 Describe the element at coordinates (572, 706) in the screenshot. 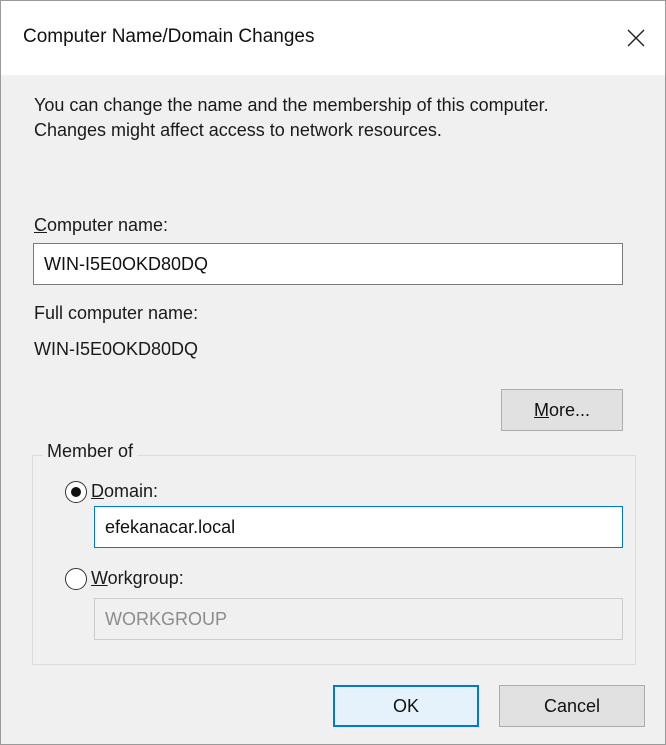

I see `cancel-button: Cancel` at that location.